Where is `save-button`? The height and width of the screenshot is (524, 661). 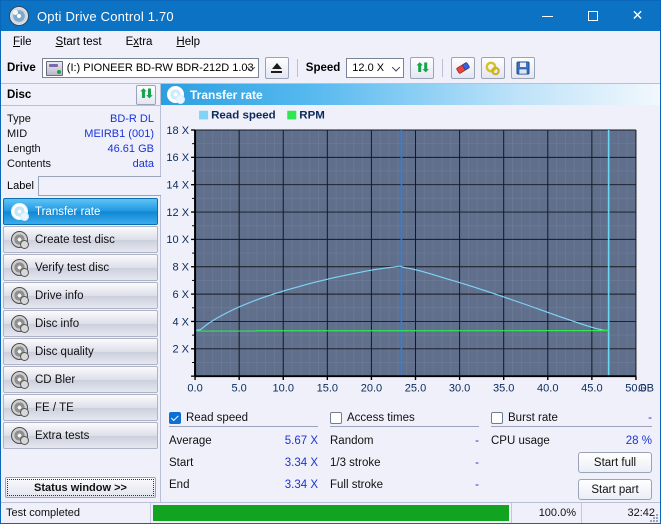
save-button is located at coordinates (523, 68).